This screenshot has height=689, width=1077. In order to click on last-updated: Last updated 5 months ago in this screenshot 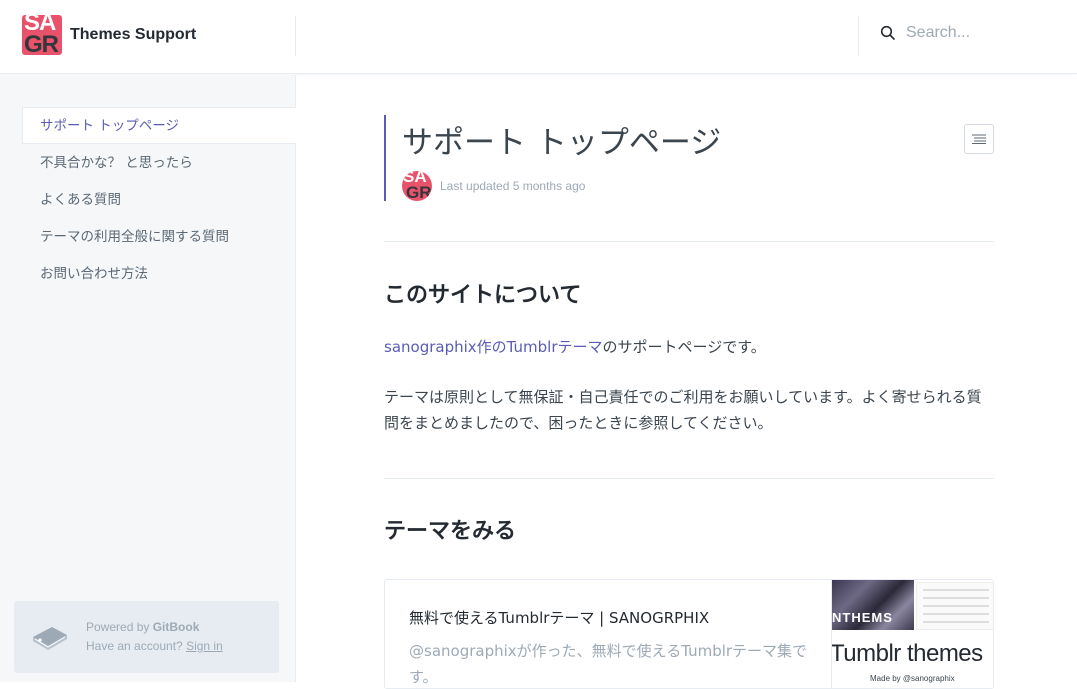, I will do `click(513, 186)`.